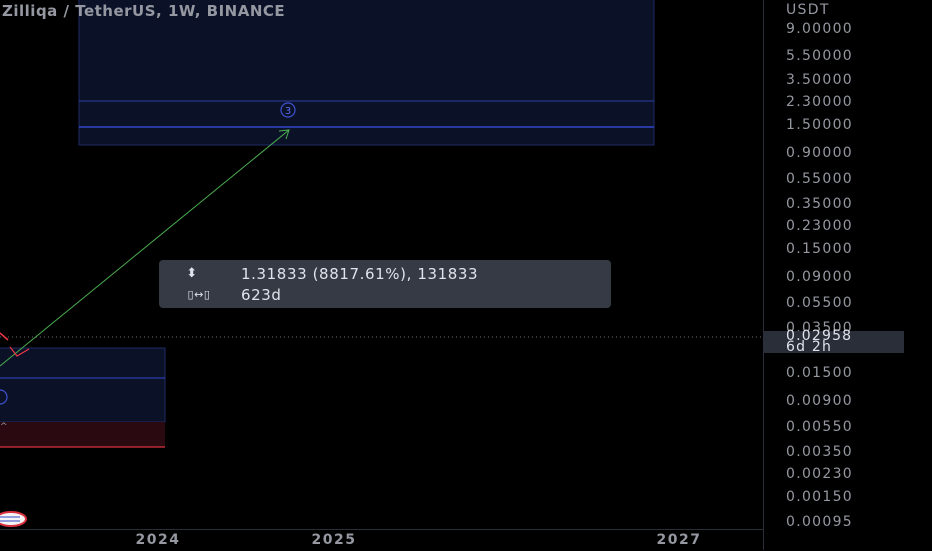 Image resolution: width=932 pixels, height=551 pixels. What do you see at coordinates (288, 111) in the screenshot?
I see `target-marker-label: 3` at bounding box center [288, 111].